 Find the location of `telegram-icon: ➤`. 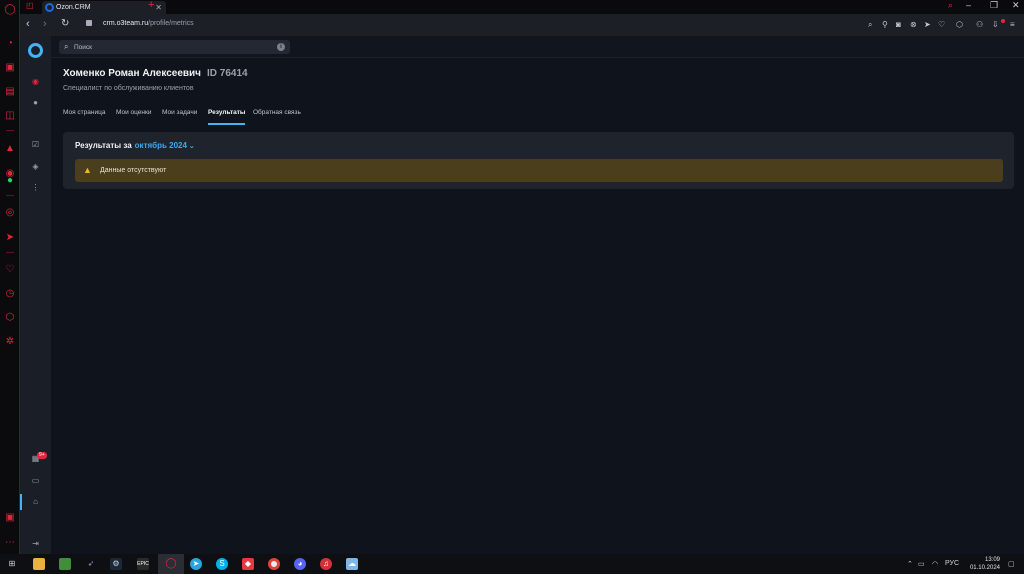

telegram-icon: ➤ is located at coordinates (196, 564).